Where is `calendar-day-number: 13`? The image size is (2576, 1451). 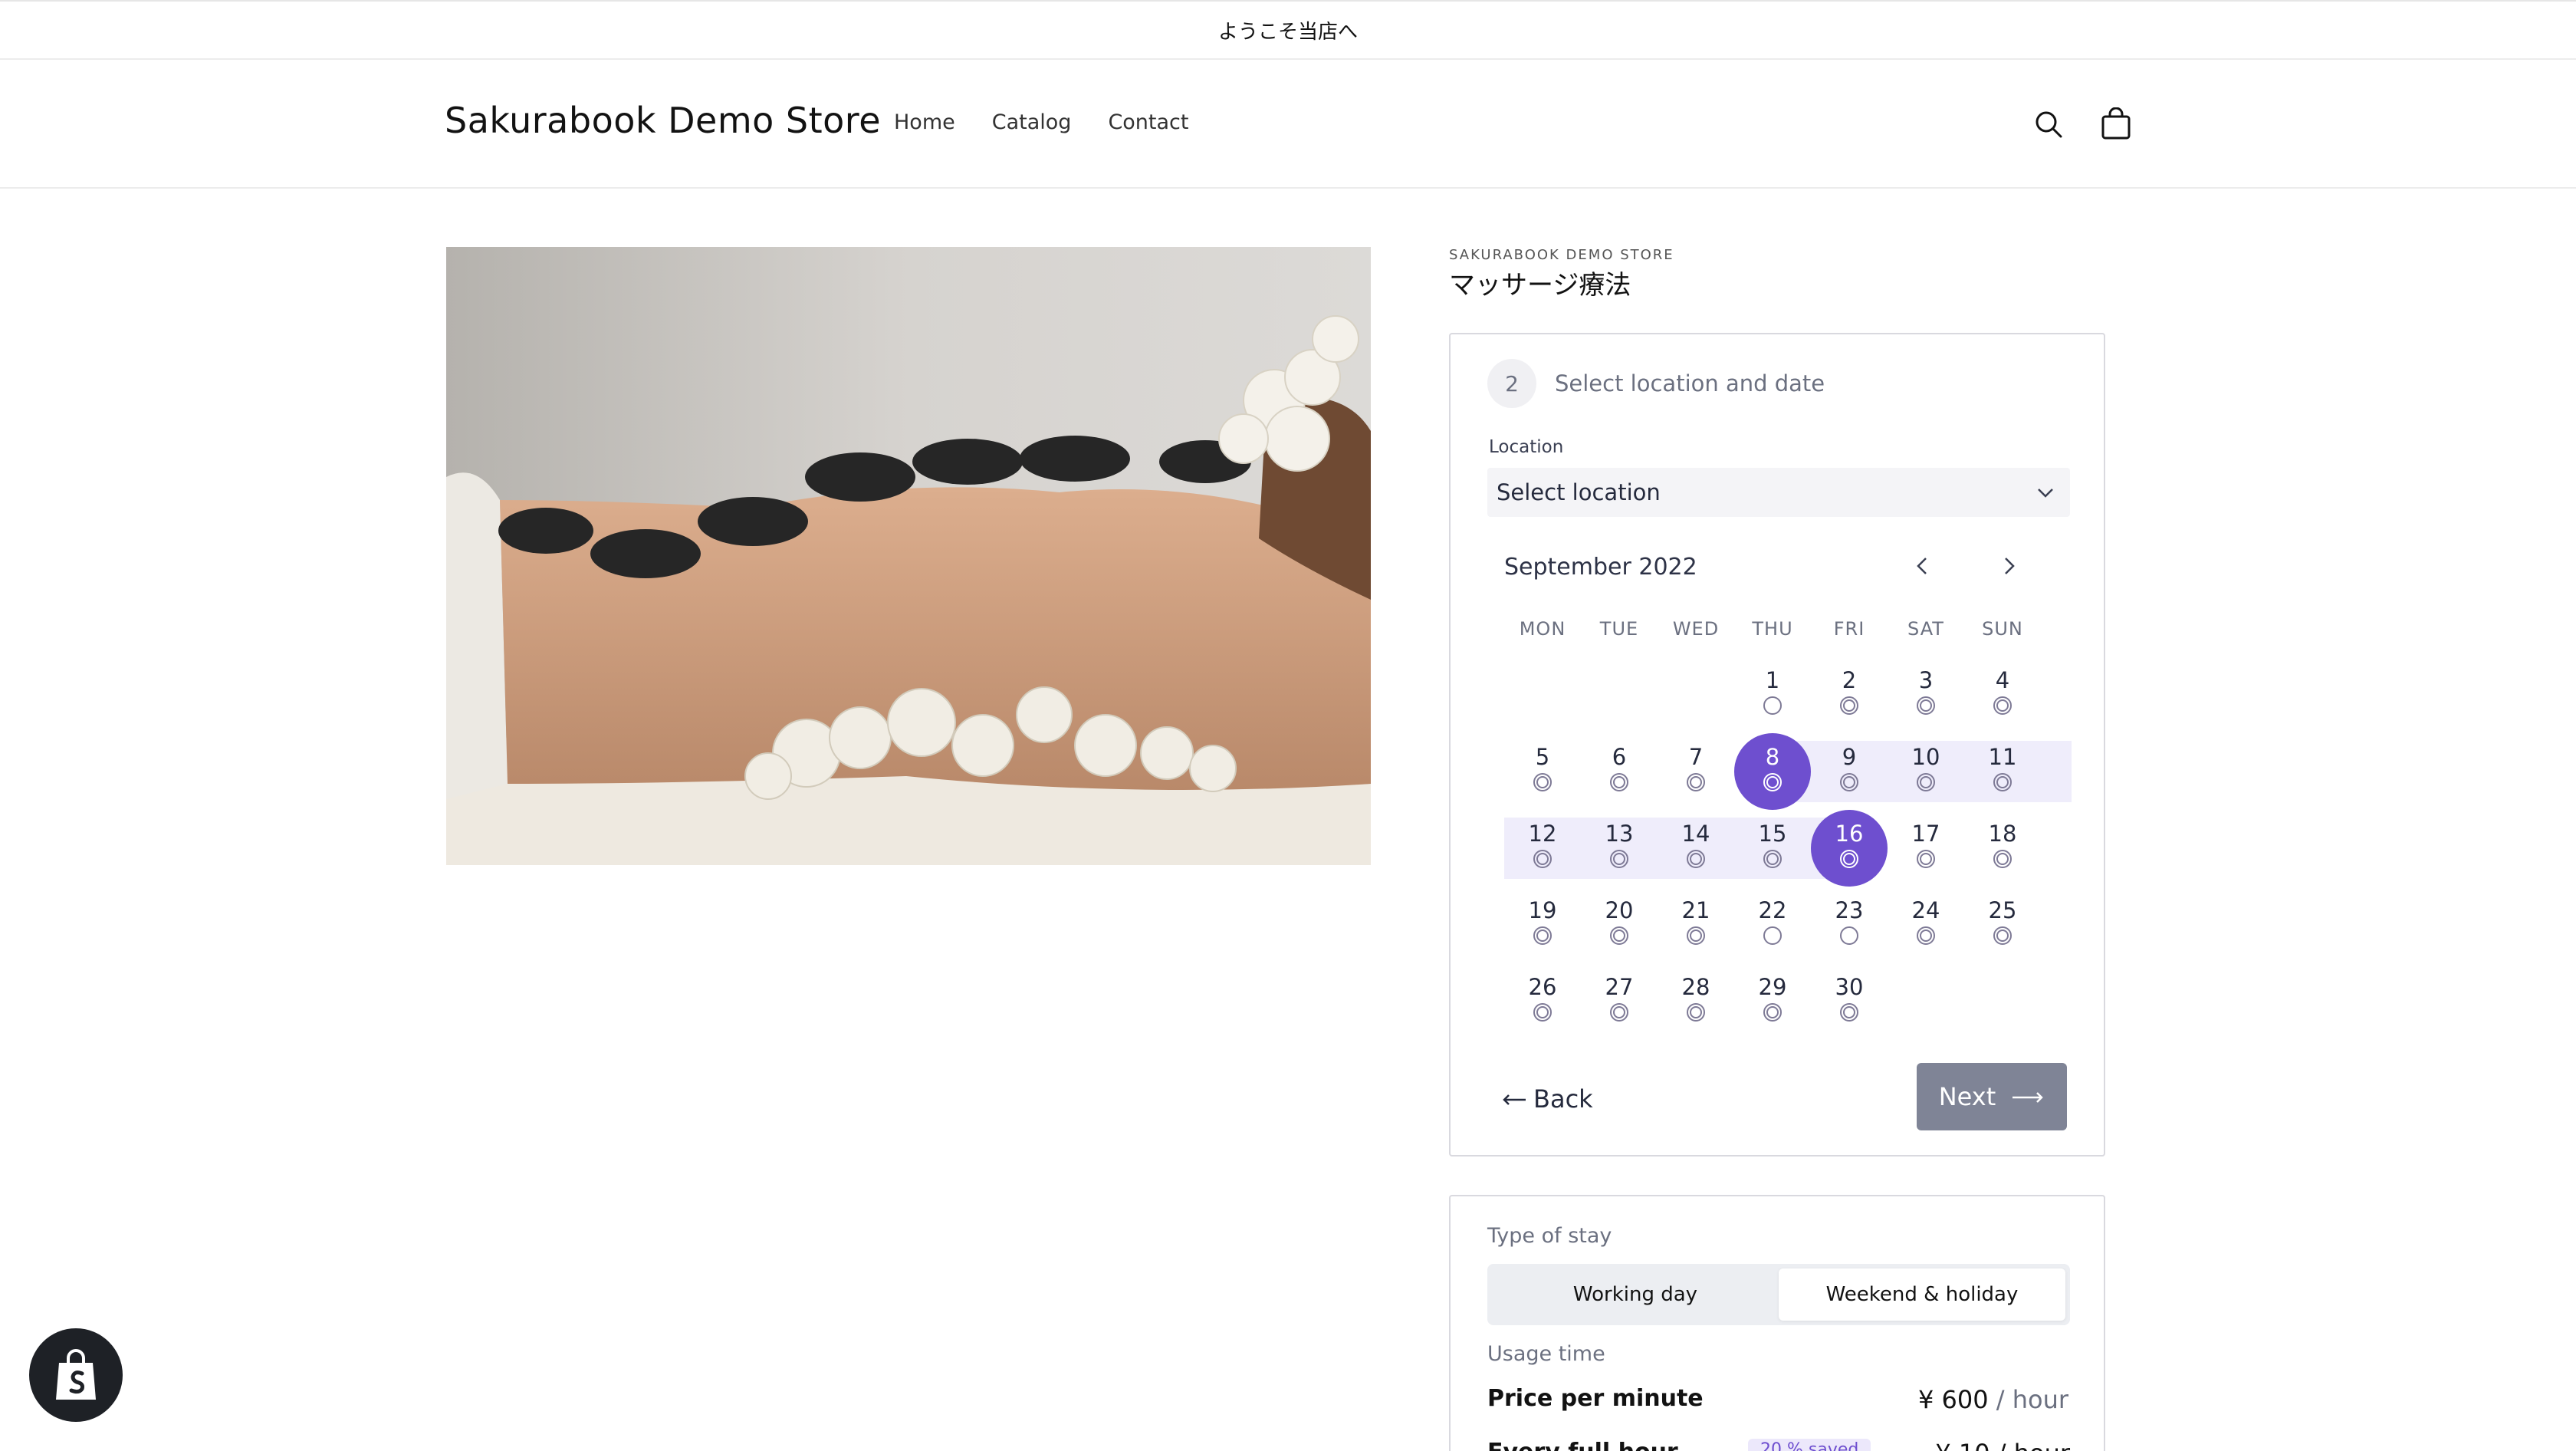
calendar-day-number: 13 is located at coordinates (1619, 834).